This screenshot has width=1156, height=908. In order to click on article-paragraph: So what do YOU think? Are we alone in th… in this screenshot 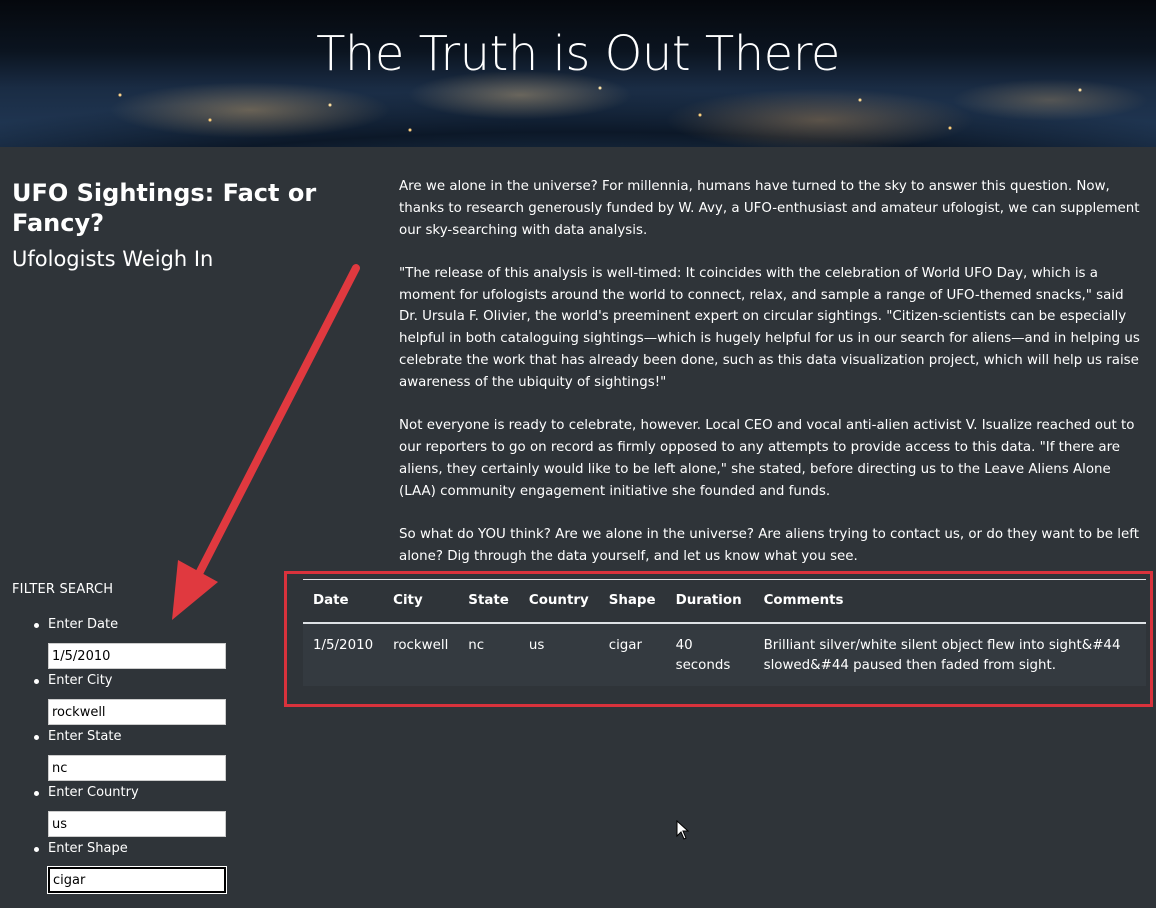, I will do `click(769, 545)`.